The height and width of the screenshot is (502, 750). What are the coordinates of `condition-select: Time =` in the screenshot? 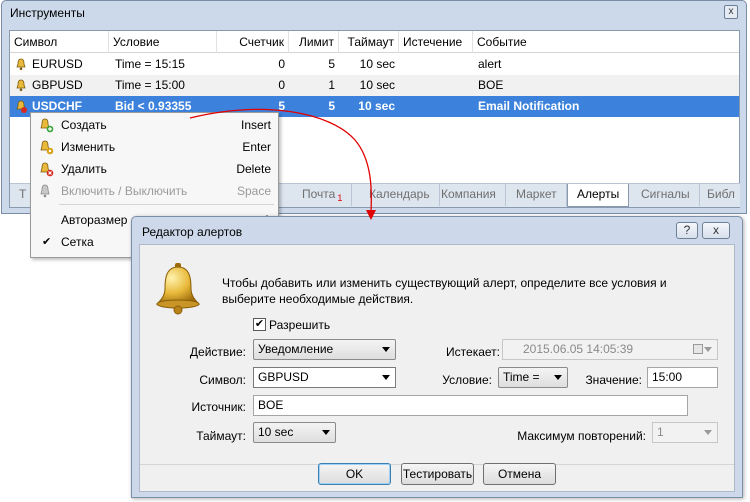 It's located at (533, 377).